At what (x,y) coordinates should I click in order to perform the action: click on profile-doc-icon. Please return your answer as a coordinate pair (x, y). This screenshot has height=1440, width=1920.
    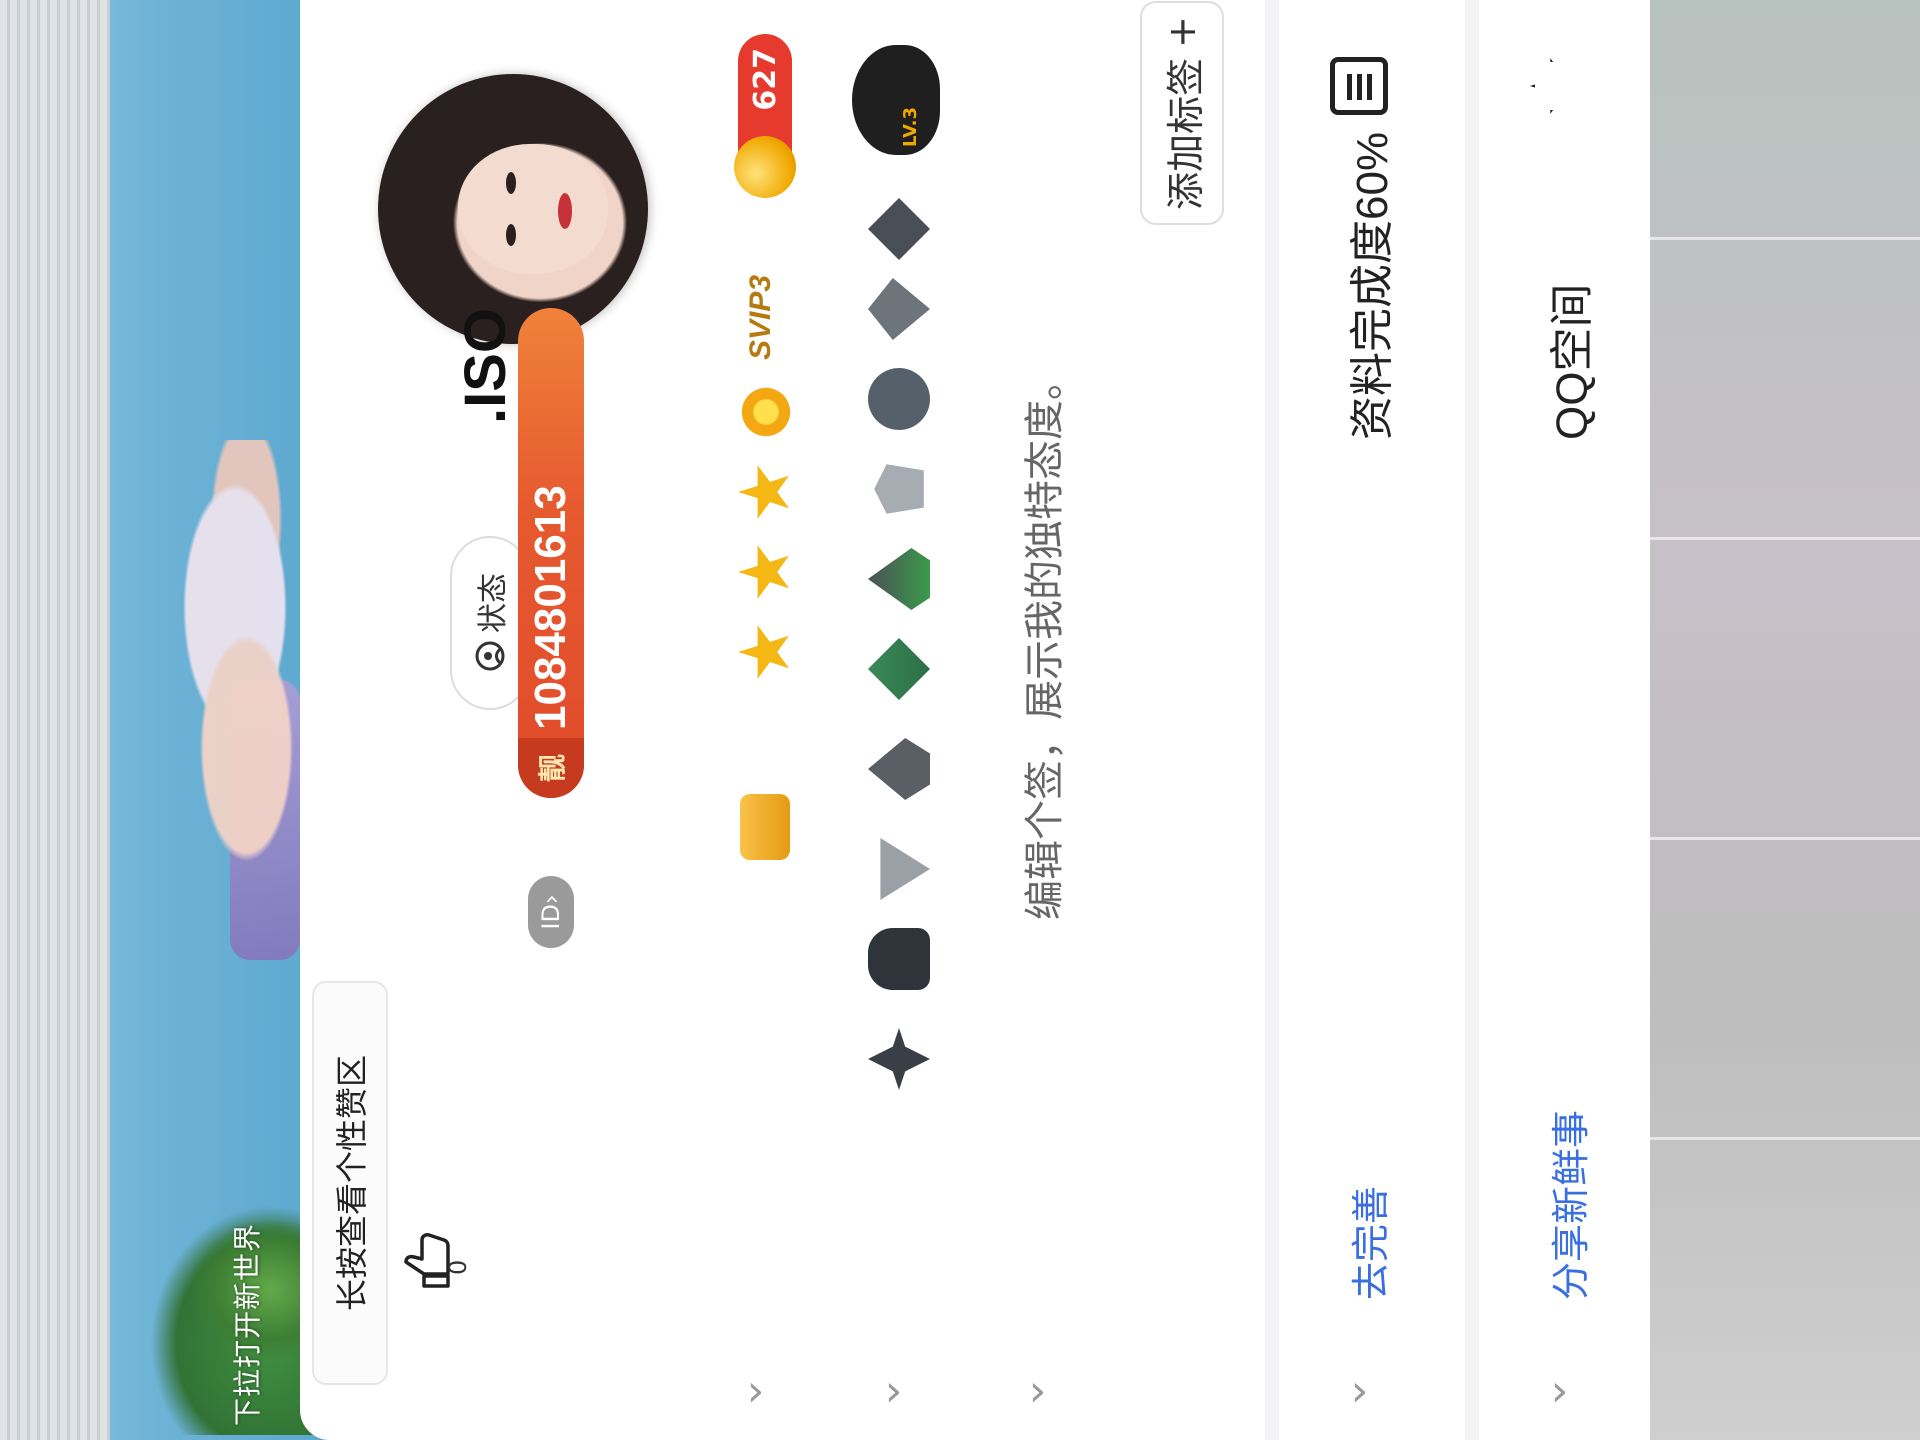
    Looking at the image, I should click on (1359, 86).